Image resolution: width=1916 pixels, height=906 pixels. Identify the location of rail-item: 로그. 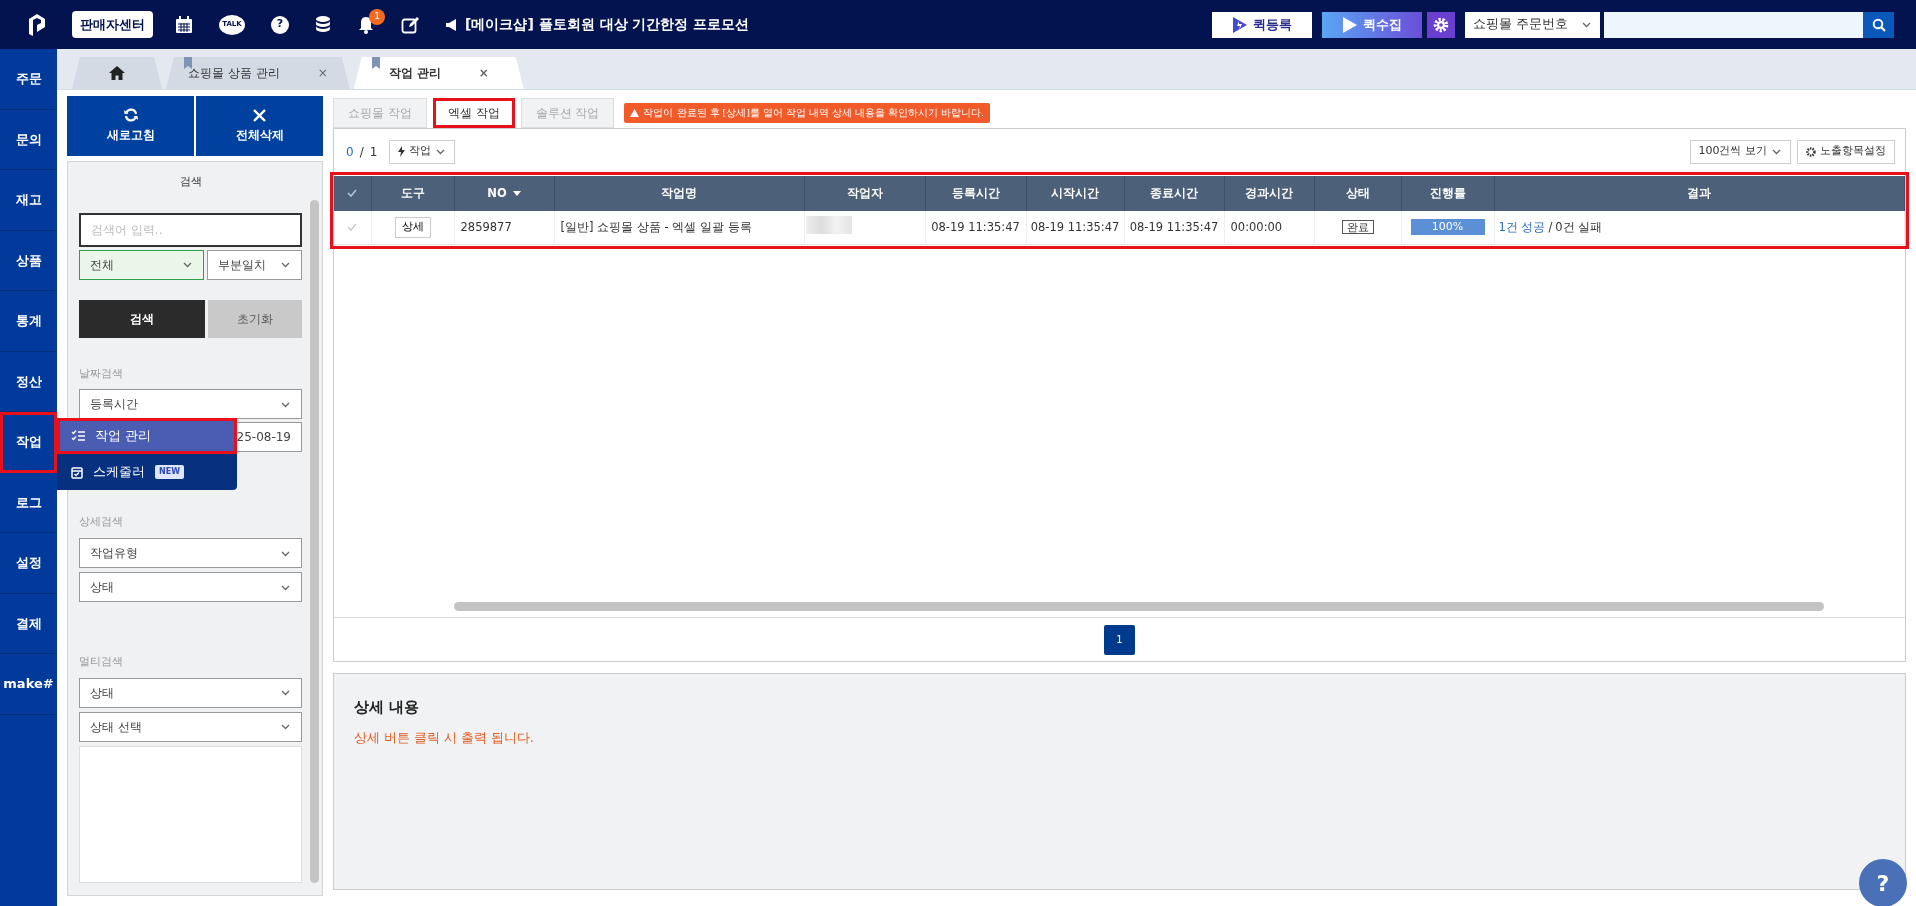
(28, 502).